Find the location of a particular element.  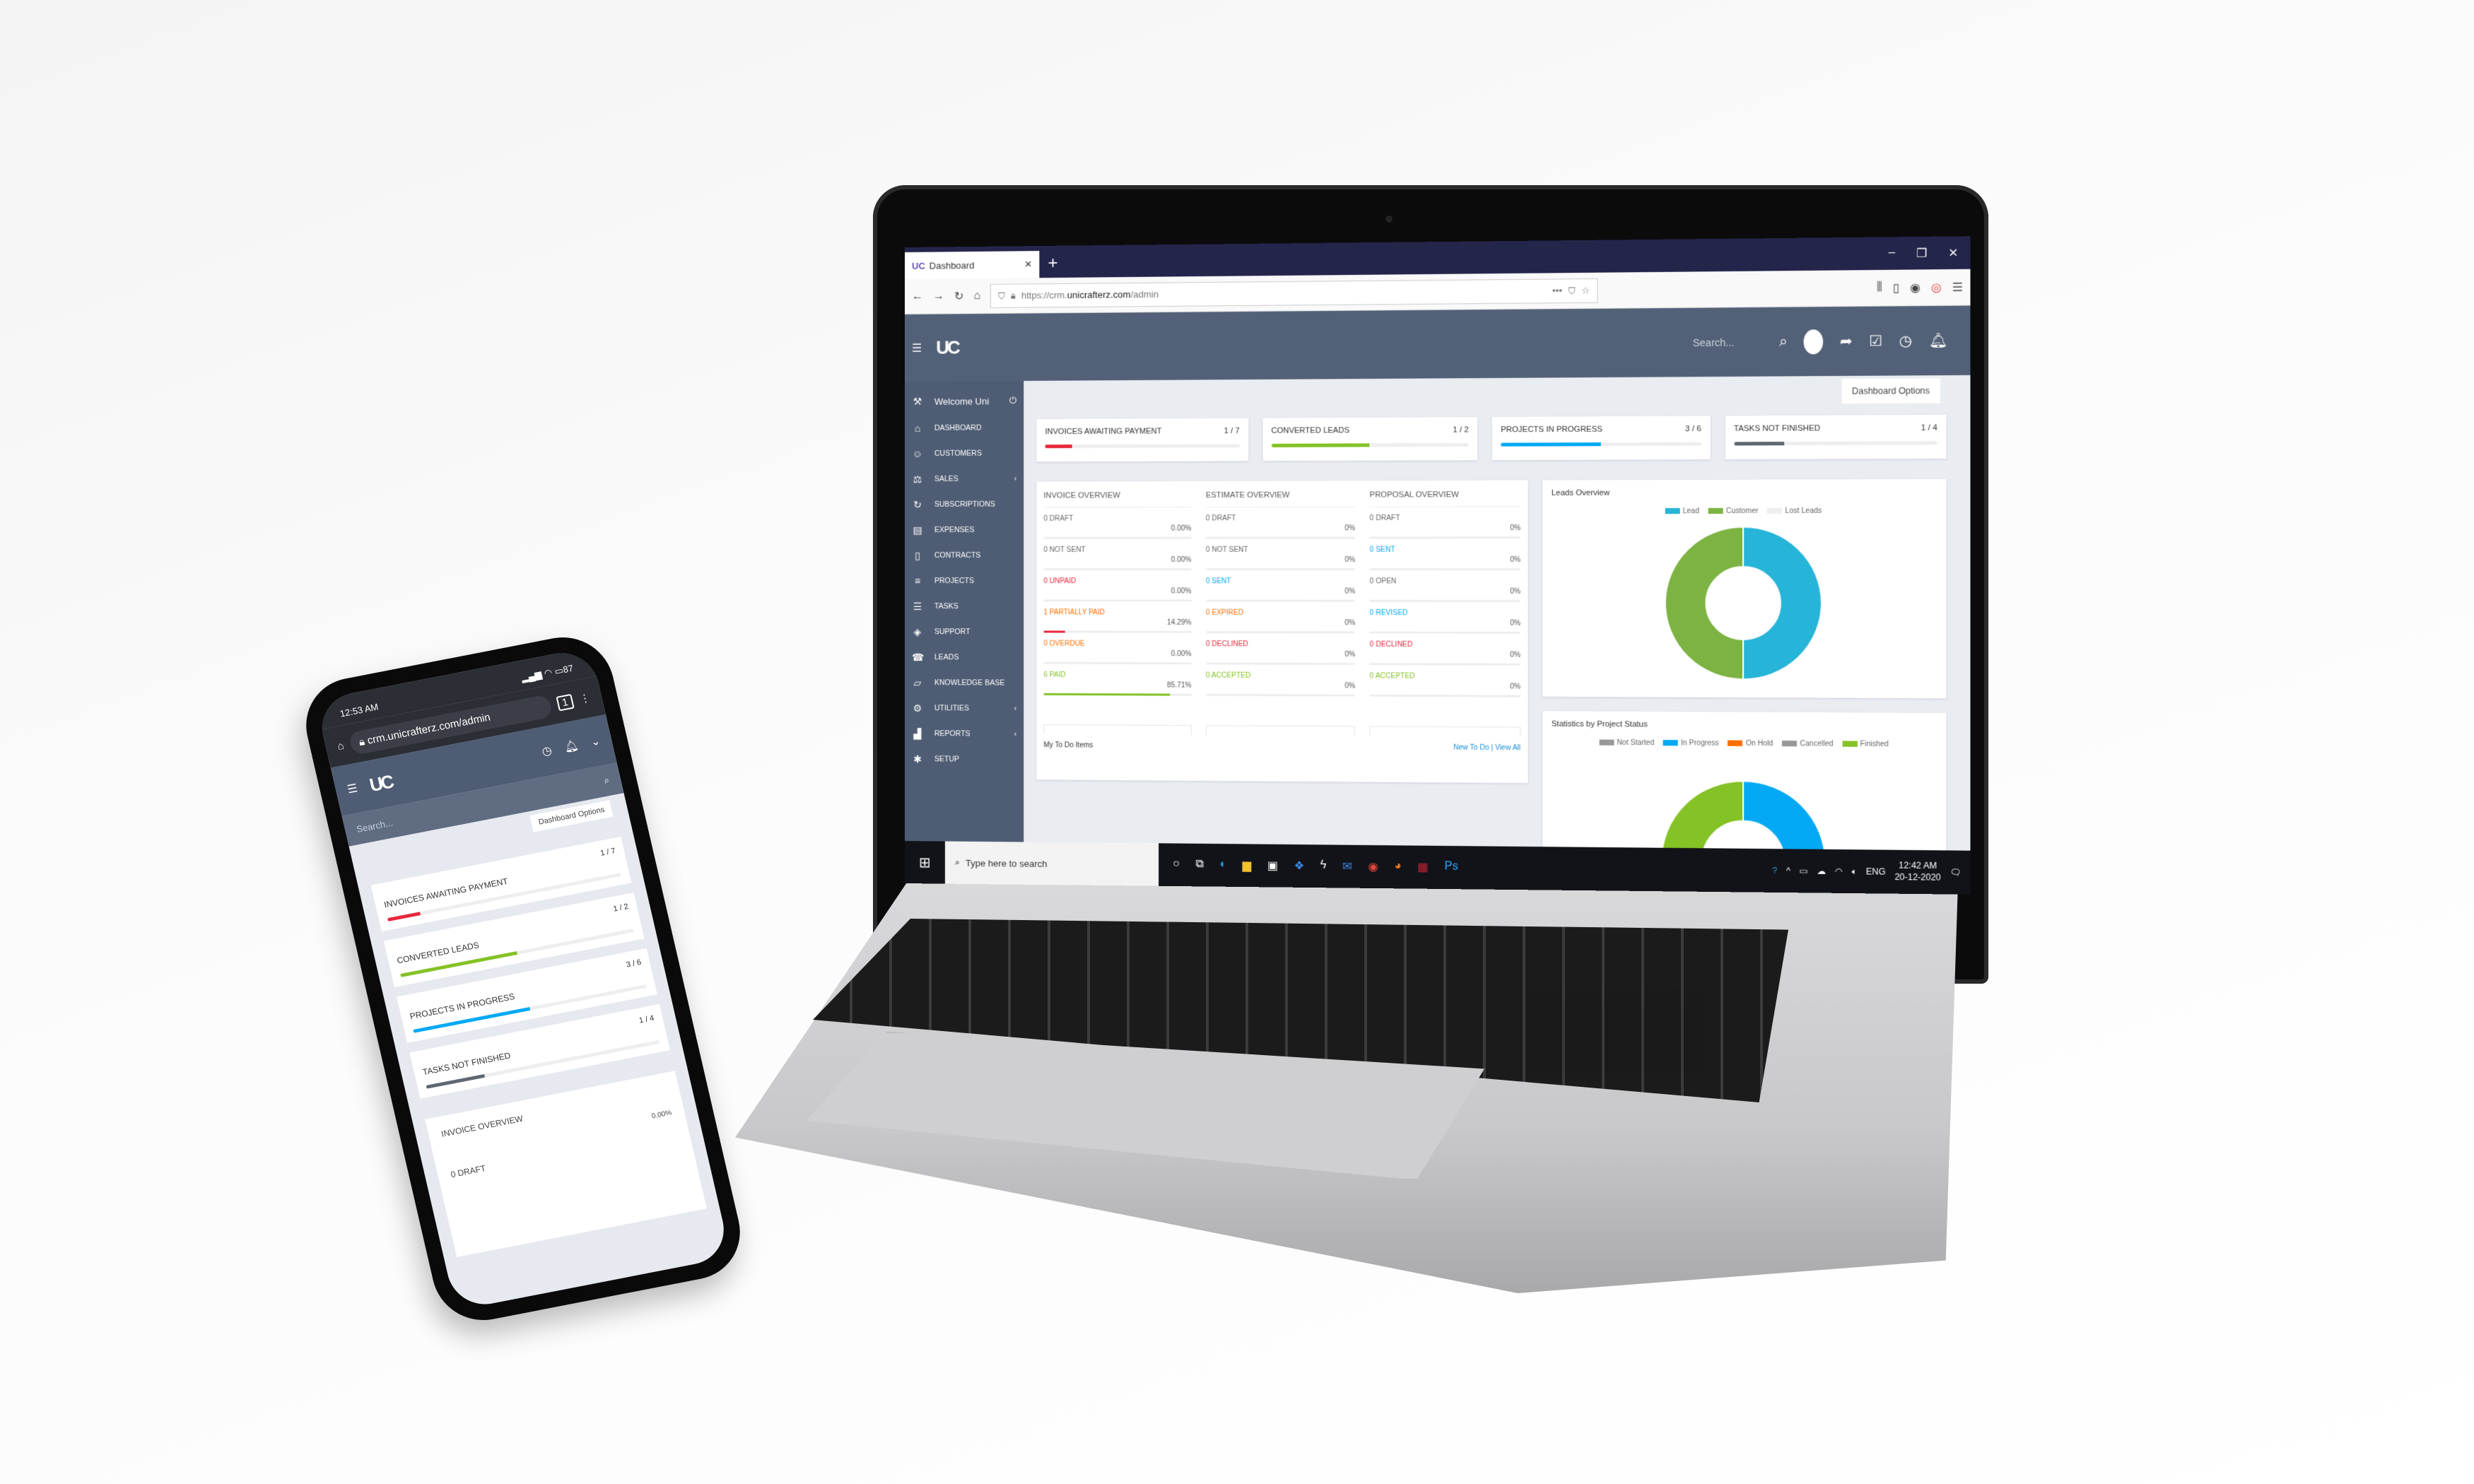

legend-item: Lead is located at coordinates (1682, 511).